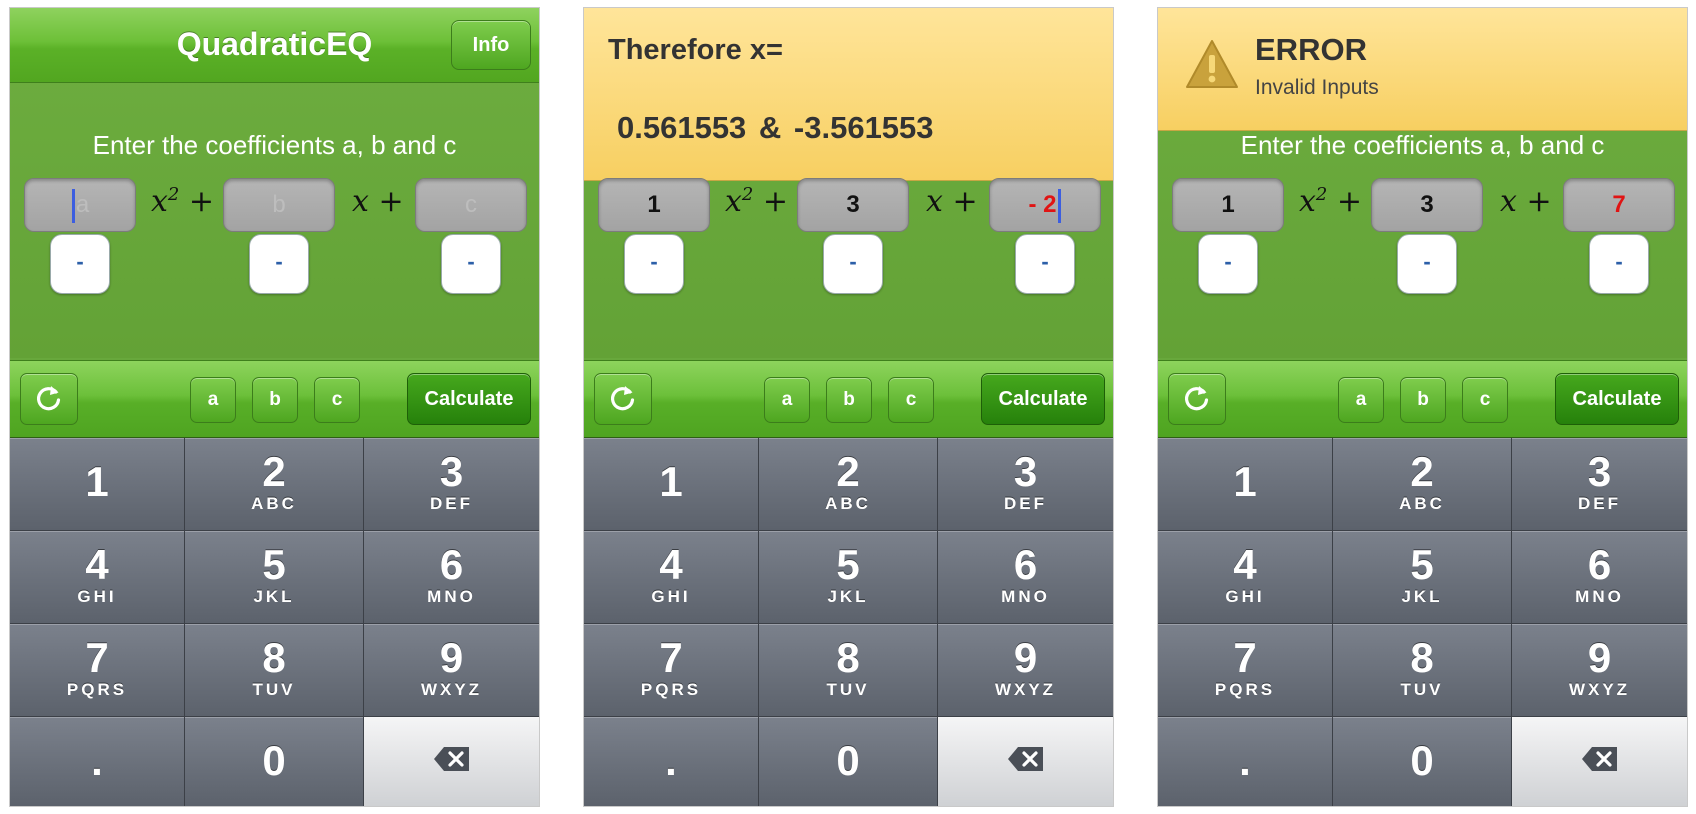  What do you see at coordinates (1619, 205) in the screenshot?
I see `coefficient-c-field: 7` at bounding box center [1619, 205].